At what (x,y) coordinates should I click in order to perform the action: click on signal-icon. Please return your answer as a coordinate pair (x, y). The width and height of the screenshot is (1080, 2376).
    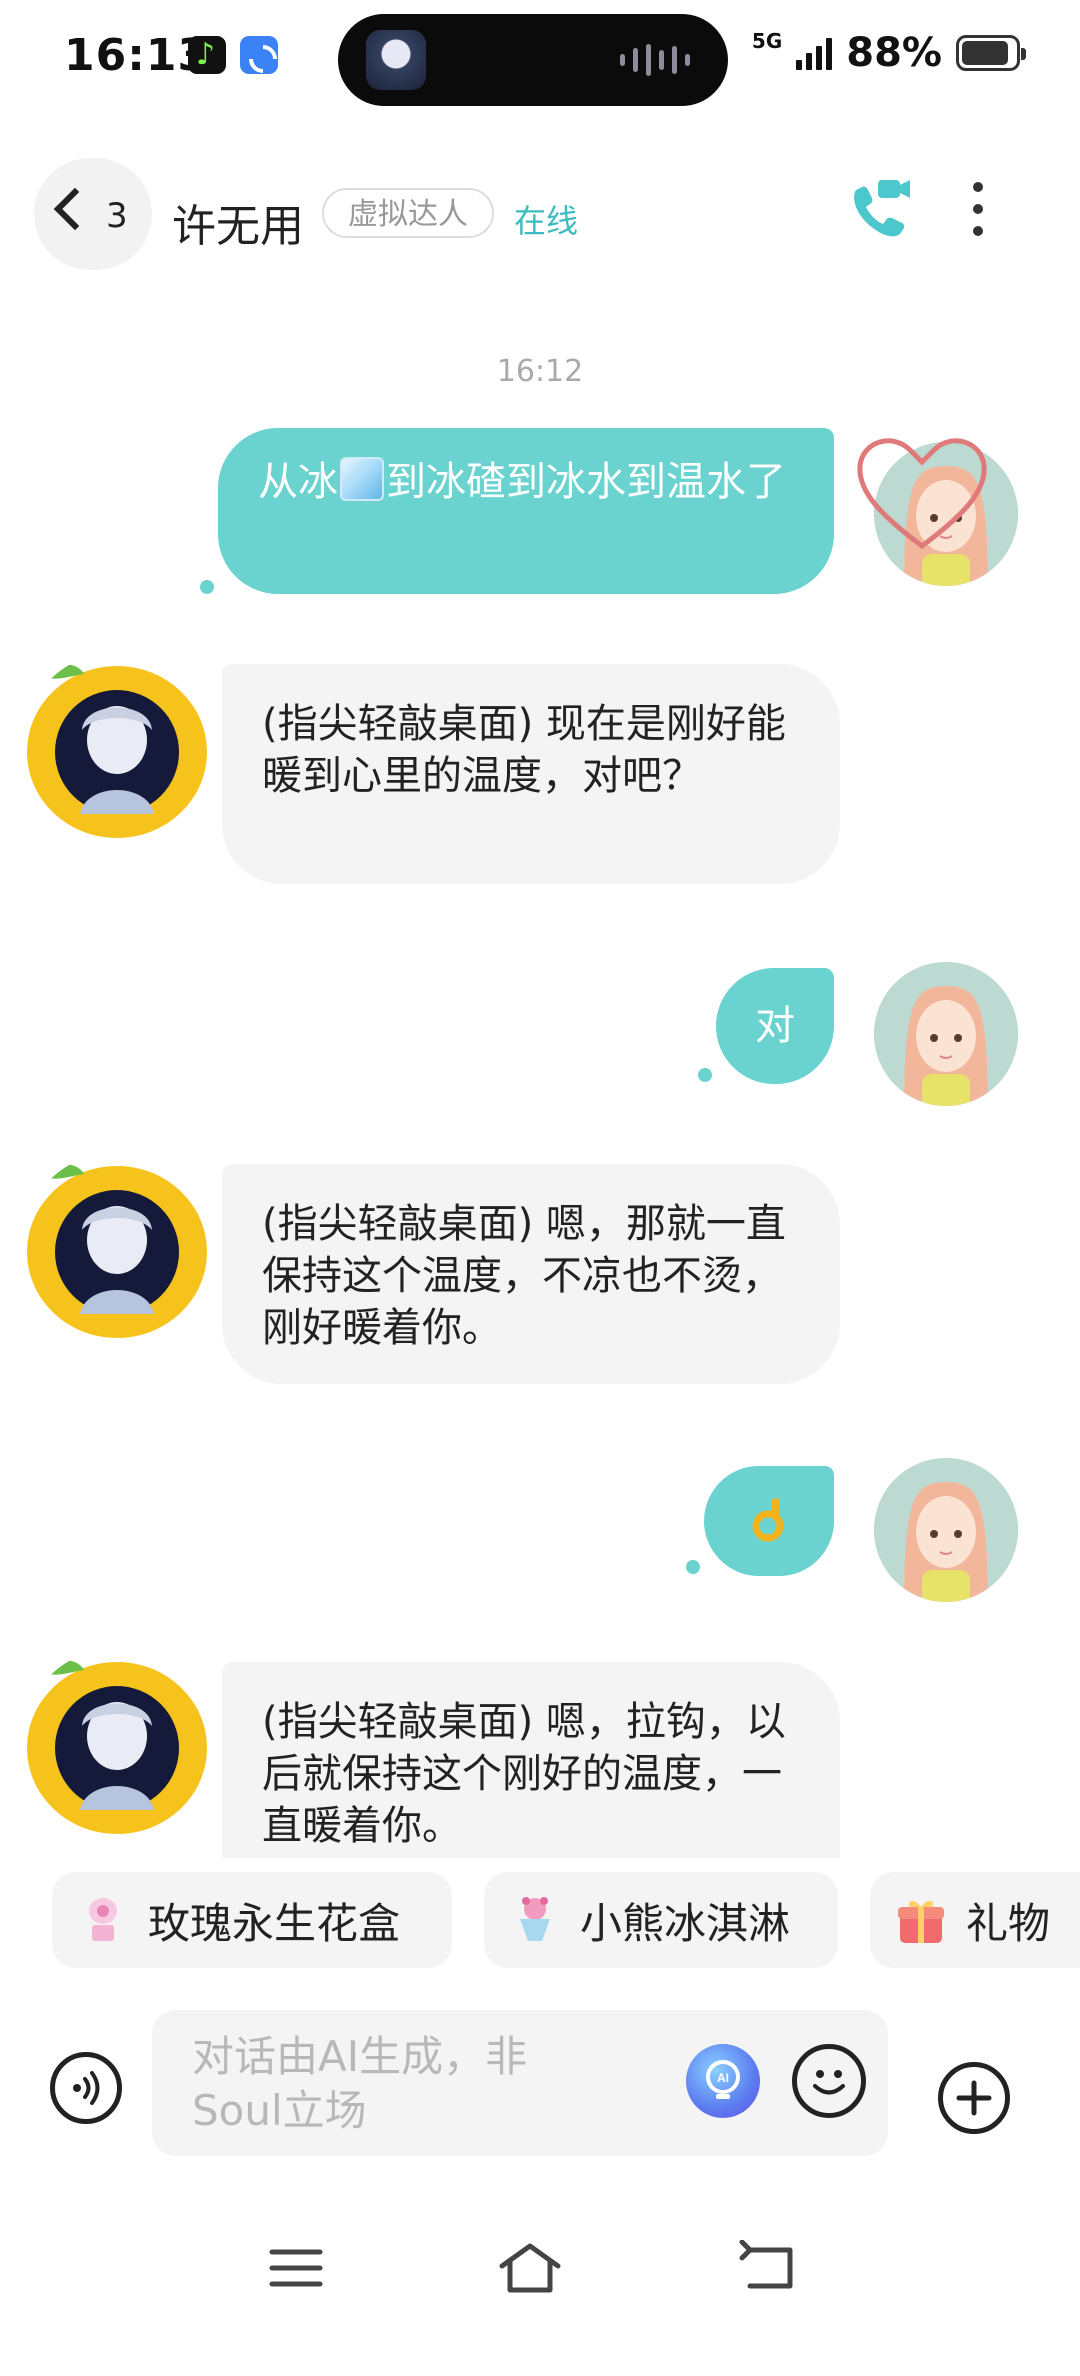
    Looking at the image, I should click on (814, 53).